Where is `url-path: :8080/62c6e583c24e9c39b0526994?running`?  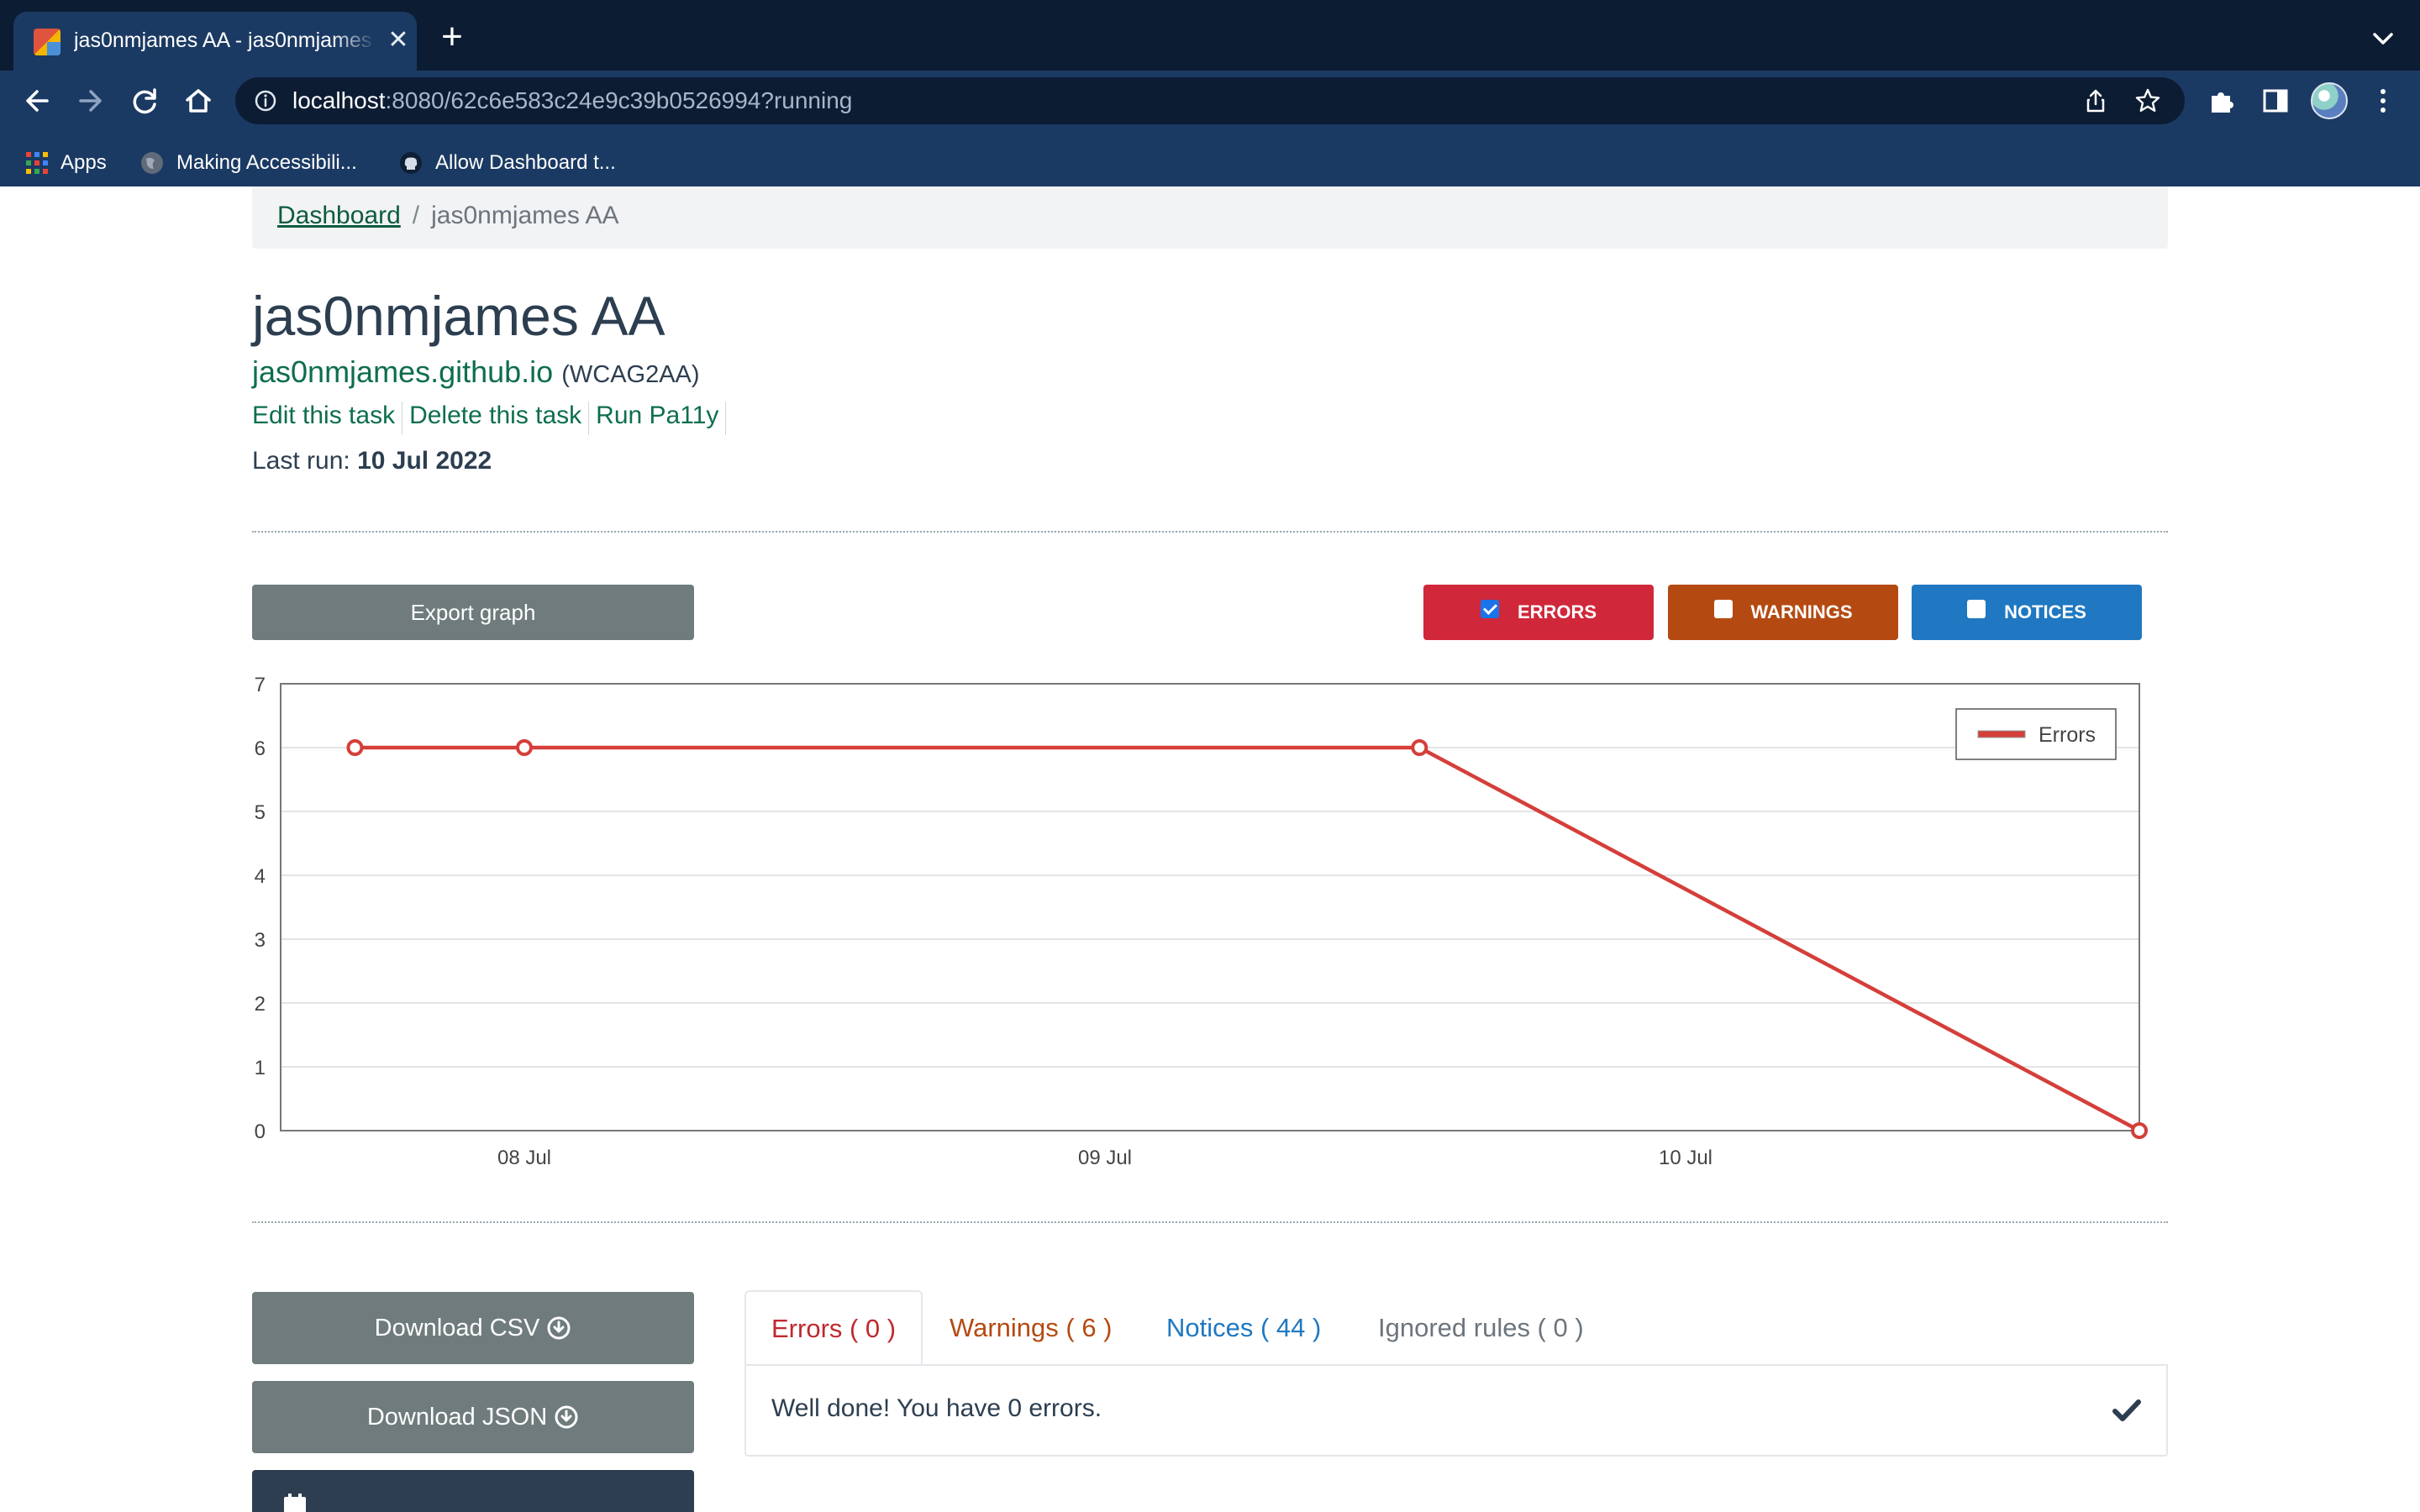 url-path: :8080/62c6e583c24e9c39b0526994?running is located at coordinates (619, 100).